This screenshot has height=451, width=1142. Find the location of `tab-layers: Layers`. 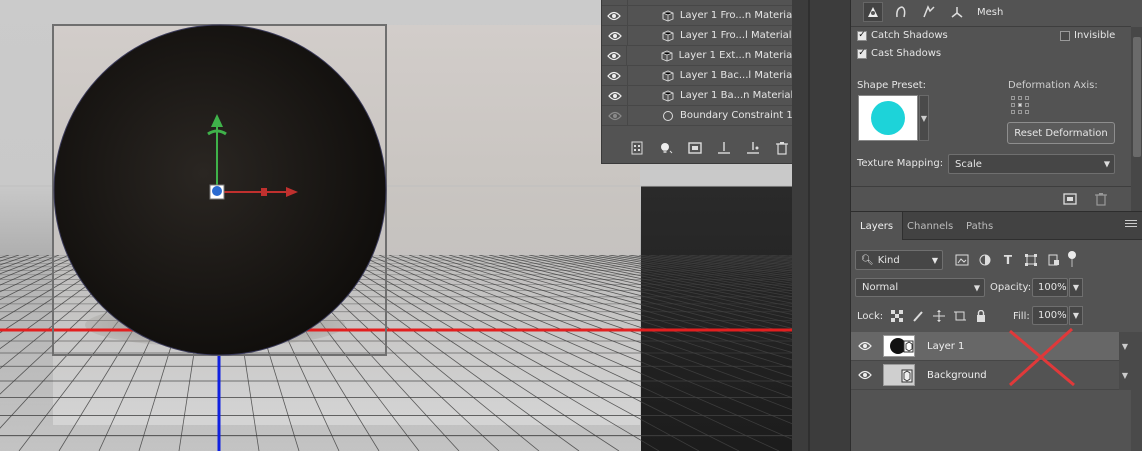

tab-layers: Layers is located at coordinates (877, 226).